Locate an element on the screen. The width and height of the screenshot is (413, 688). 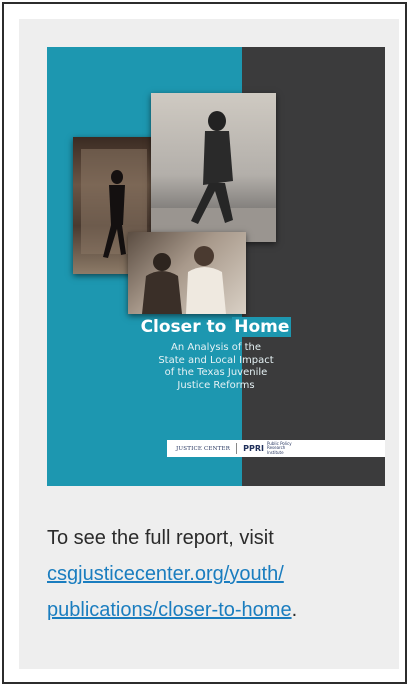
cover-subtitle-line: Justice Reforms is located at coordinates (216, 385).